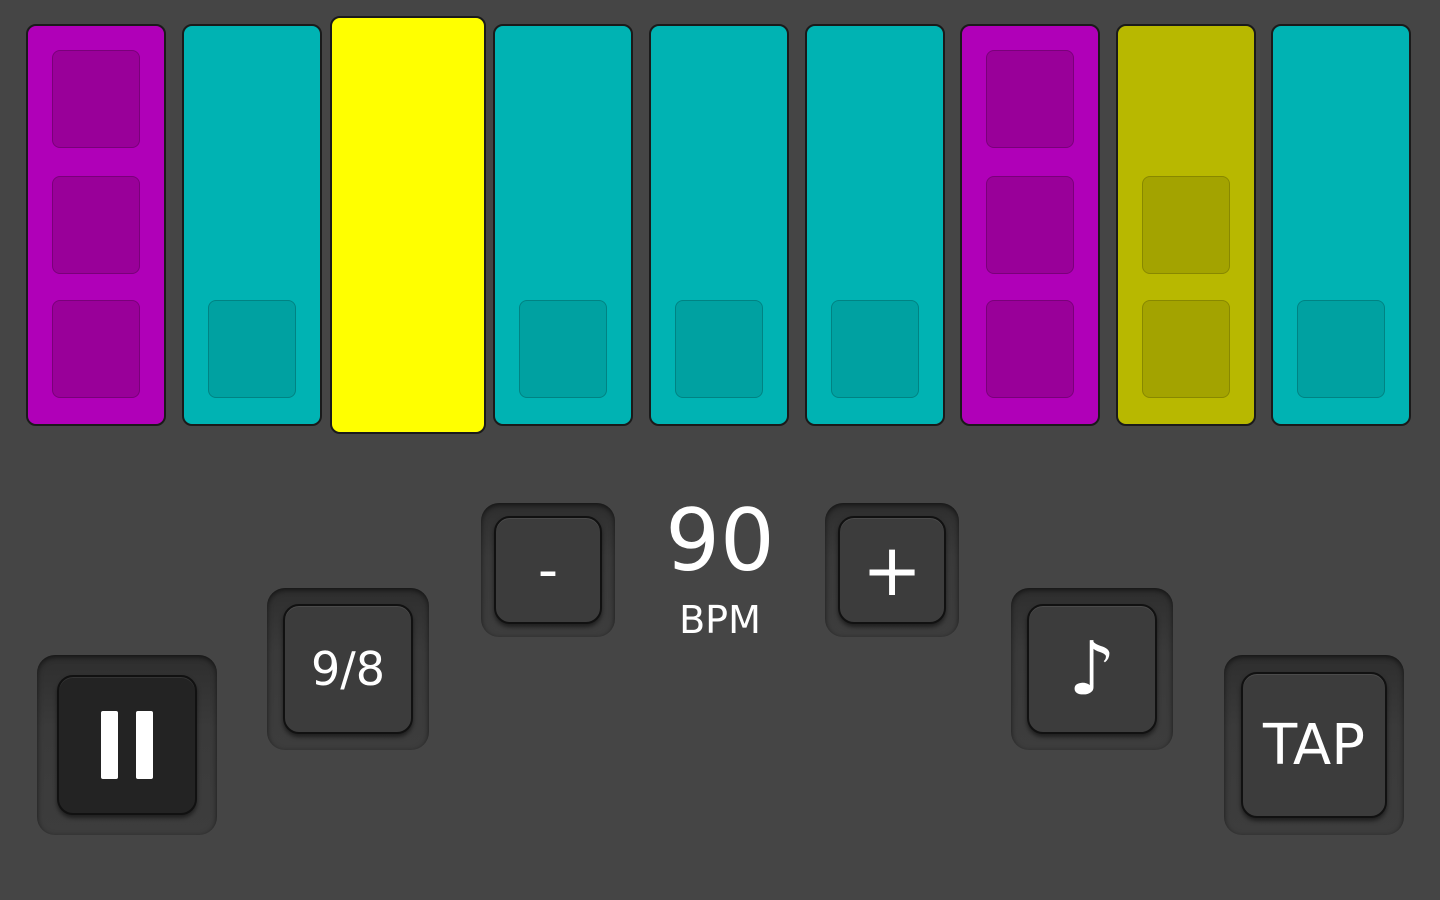  I want to click on tap-label: TAP, so click(1314, 745).